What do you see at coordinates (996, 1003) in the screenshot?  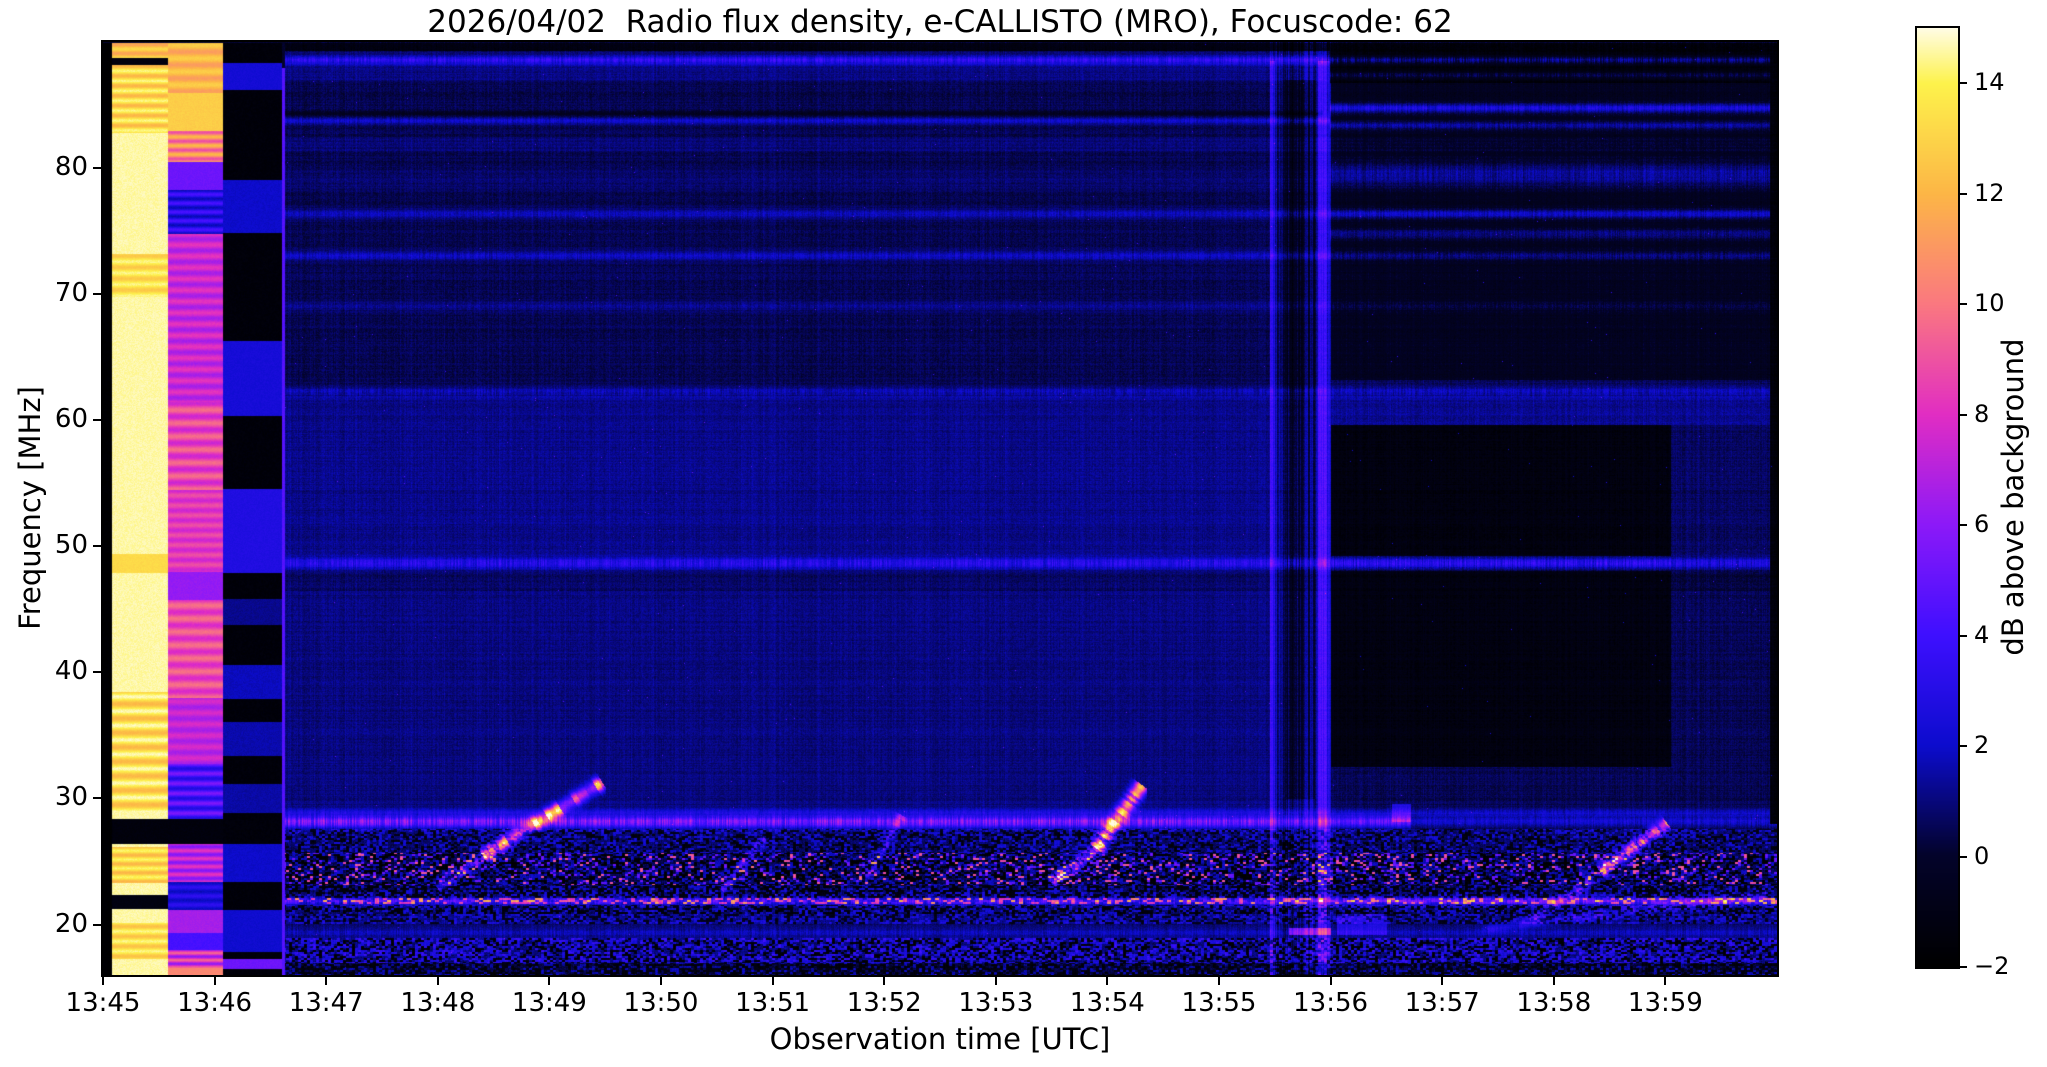 I see `x-tick-label: 13:53` at bounding box center [996, 1003].